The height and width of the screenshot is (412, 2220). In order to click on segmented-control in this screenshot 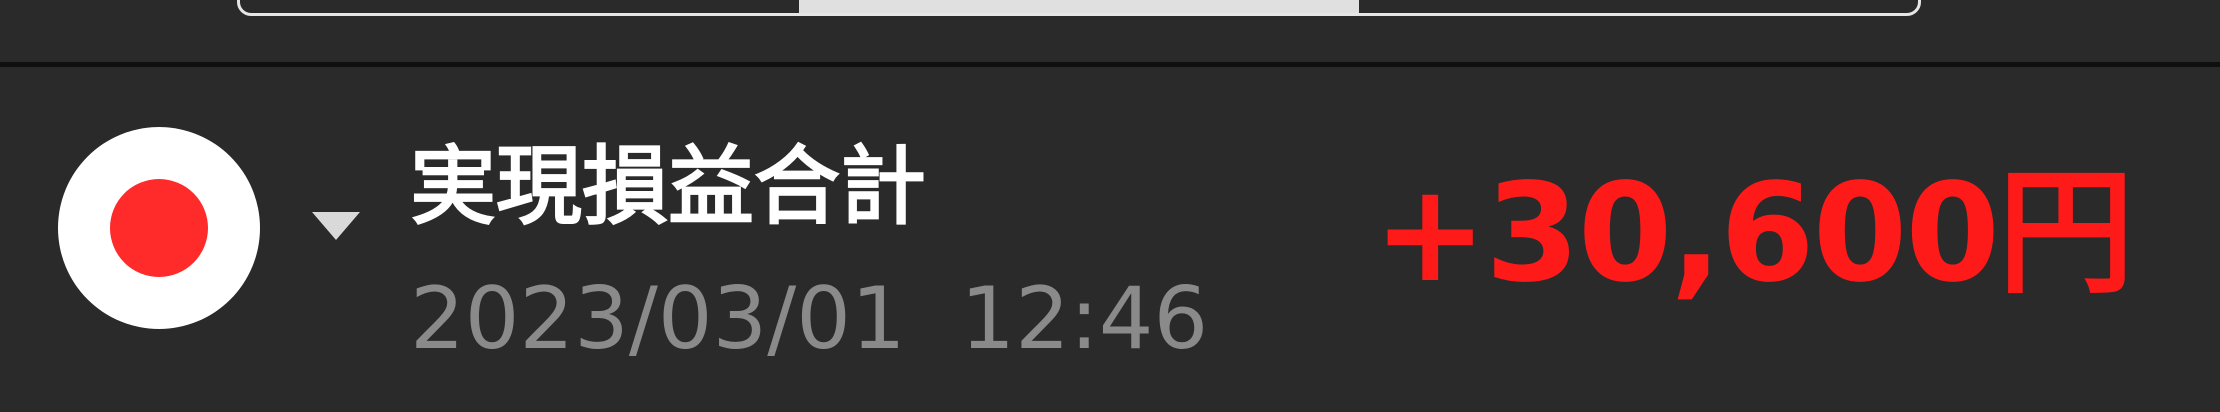, I will do `click(1079, 8)`.